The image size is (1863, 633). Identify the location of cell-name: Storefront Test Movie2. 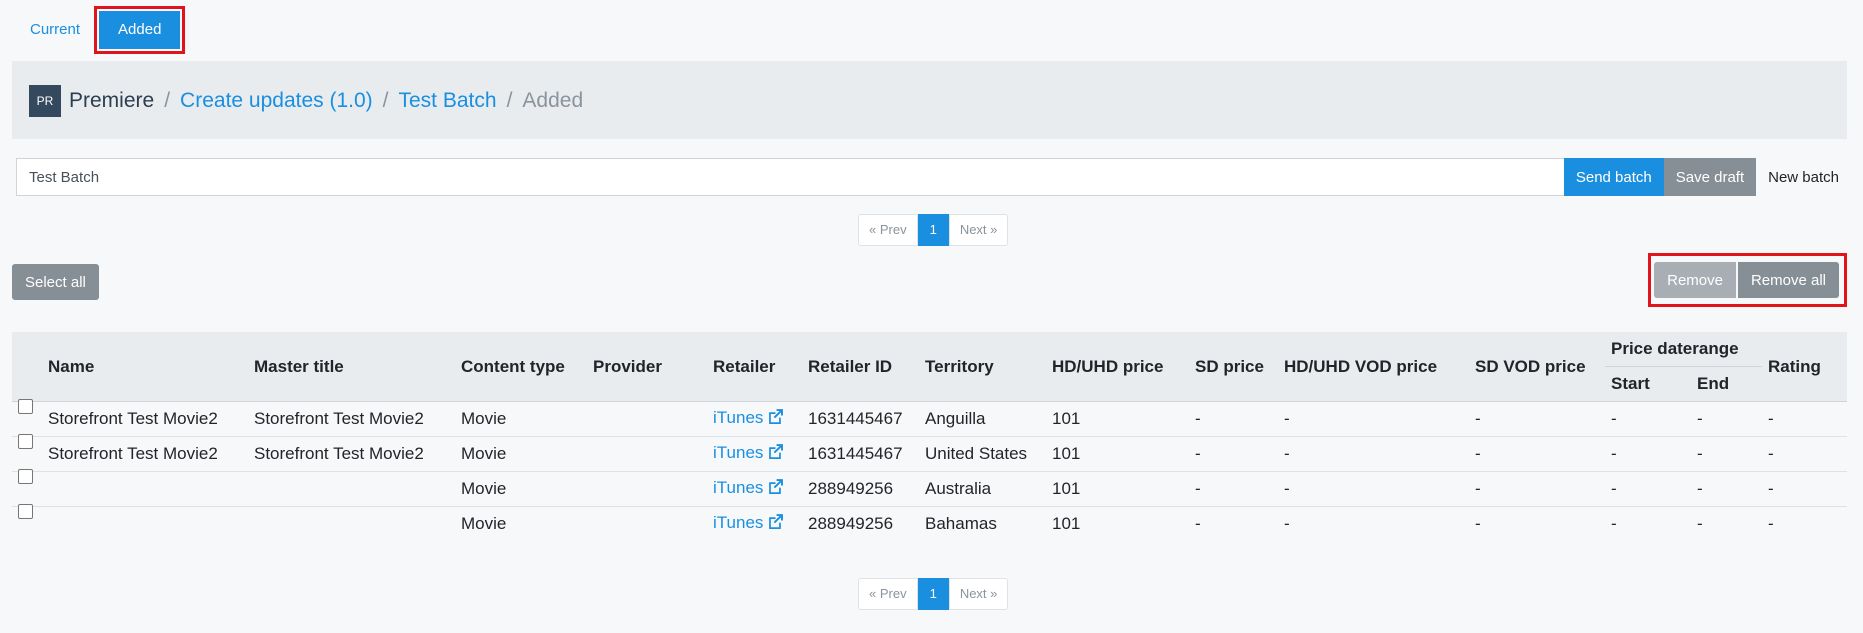
(145, 419).